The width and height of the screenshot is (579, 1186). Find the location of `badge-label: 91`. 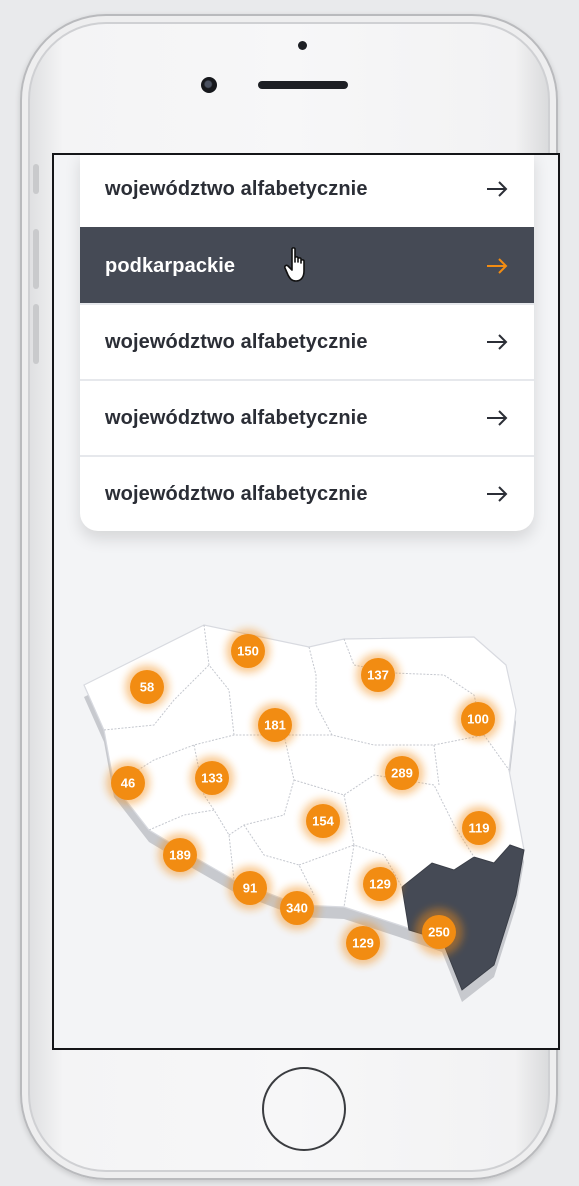

badge-label: 91 is located at coordinates (250, 888).